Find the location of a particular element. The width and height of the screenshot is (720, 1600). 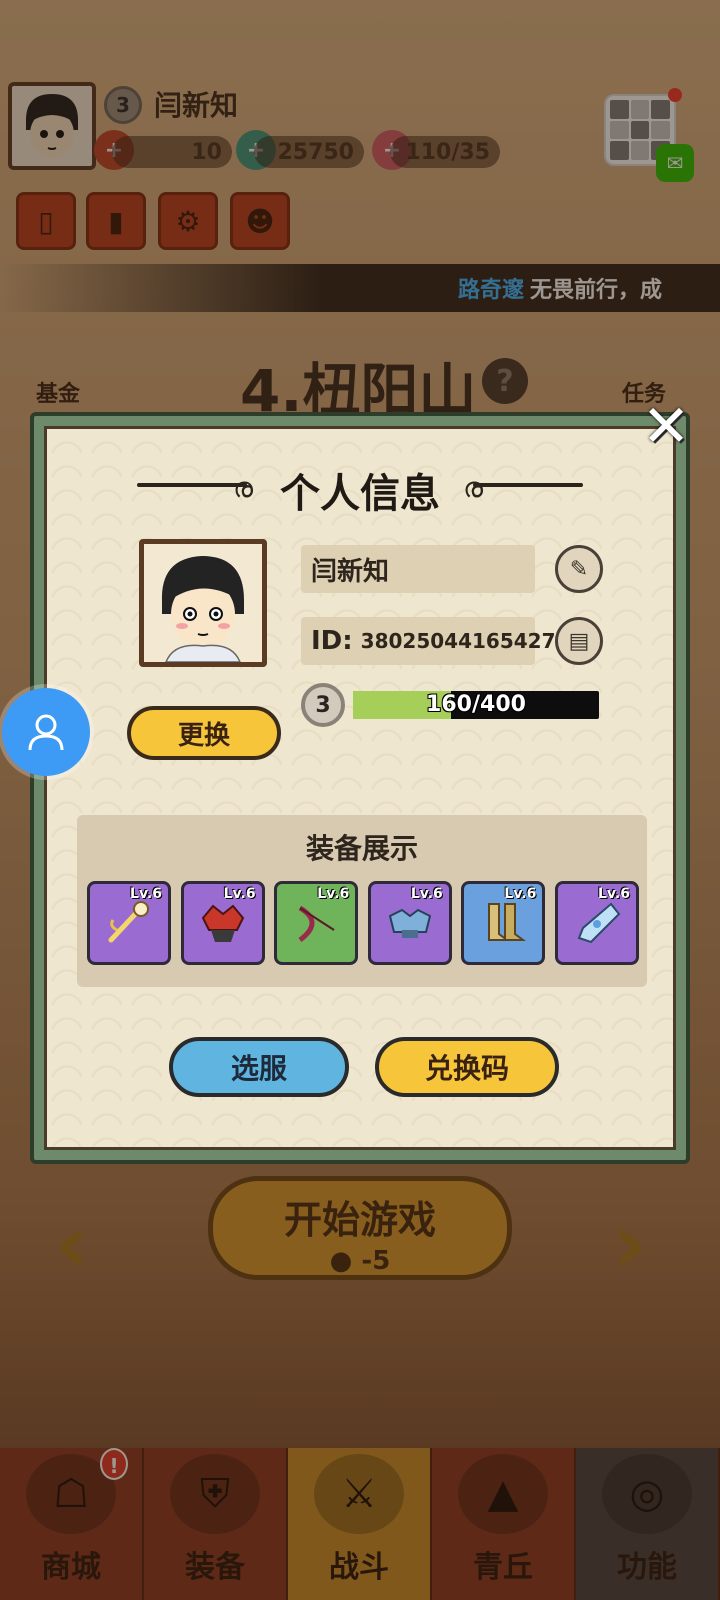

user-silhouette-icon is located at coordinates (46, 732).